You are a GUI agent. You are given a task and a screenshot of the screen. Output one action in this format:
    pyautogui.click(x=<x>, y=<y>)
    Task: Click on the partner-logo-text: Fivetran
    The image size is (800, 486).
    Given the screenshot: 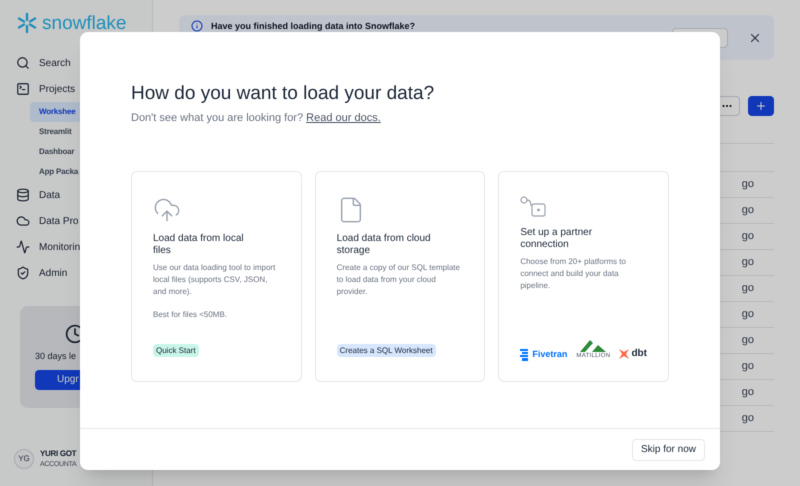 What is the action you would take?
    pyautogui.click(x=550, y=354)
    